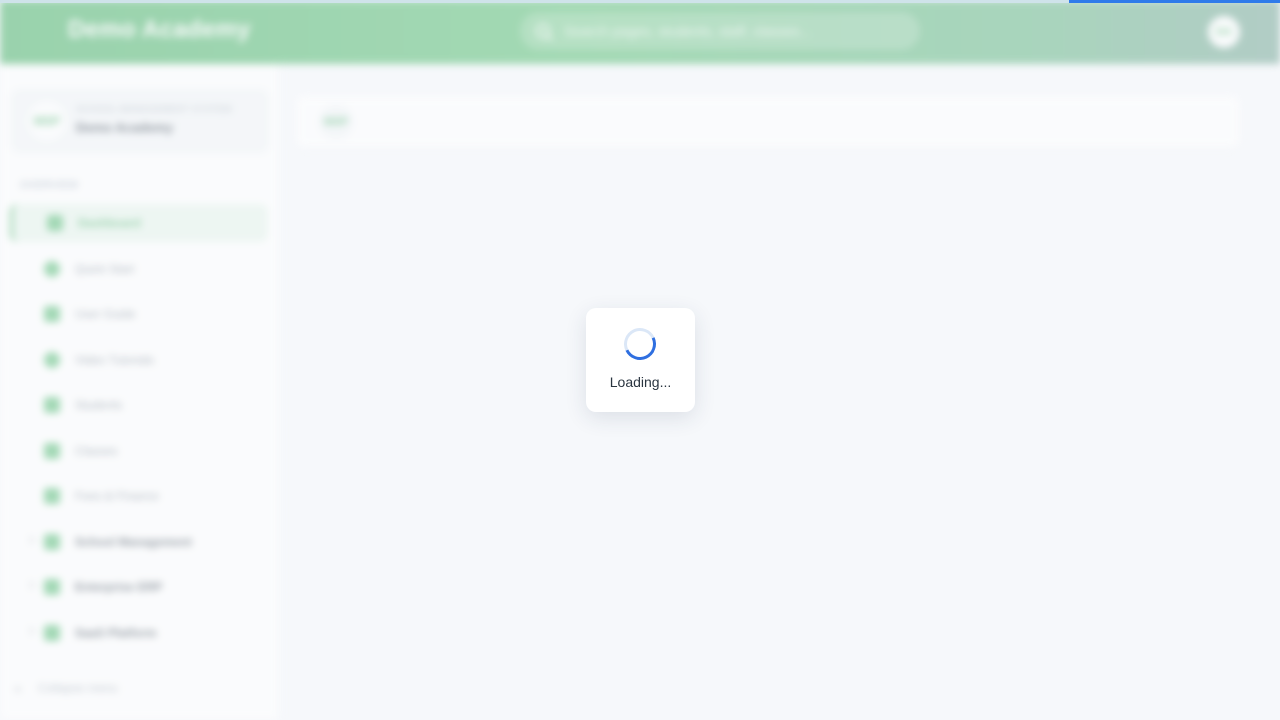 Image resolution: width=1280 pixels, height=720 pixels. What do you see at coordinates (52, 451) in the screenshot?
I see `classroom-icon` at bounding box center [52, 451].